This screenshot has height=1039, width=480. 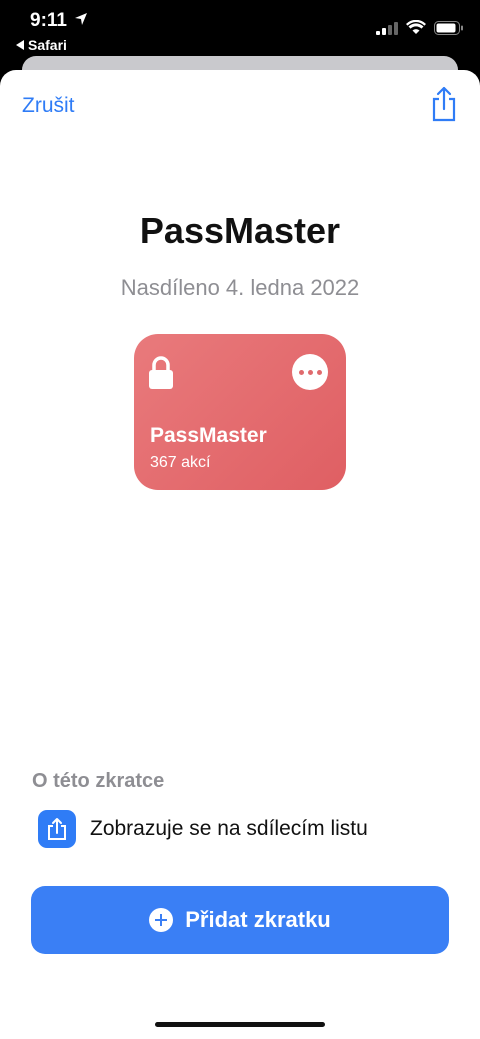 I want to click on page-title: PassMaster, so click(x=240, y=230).